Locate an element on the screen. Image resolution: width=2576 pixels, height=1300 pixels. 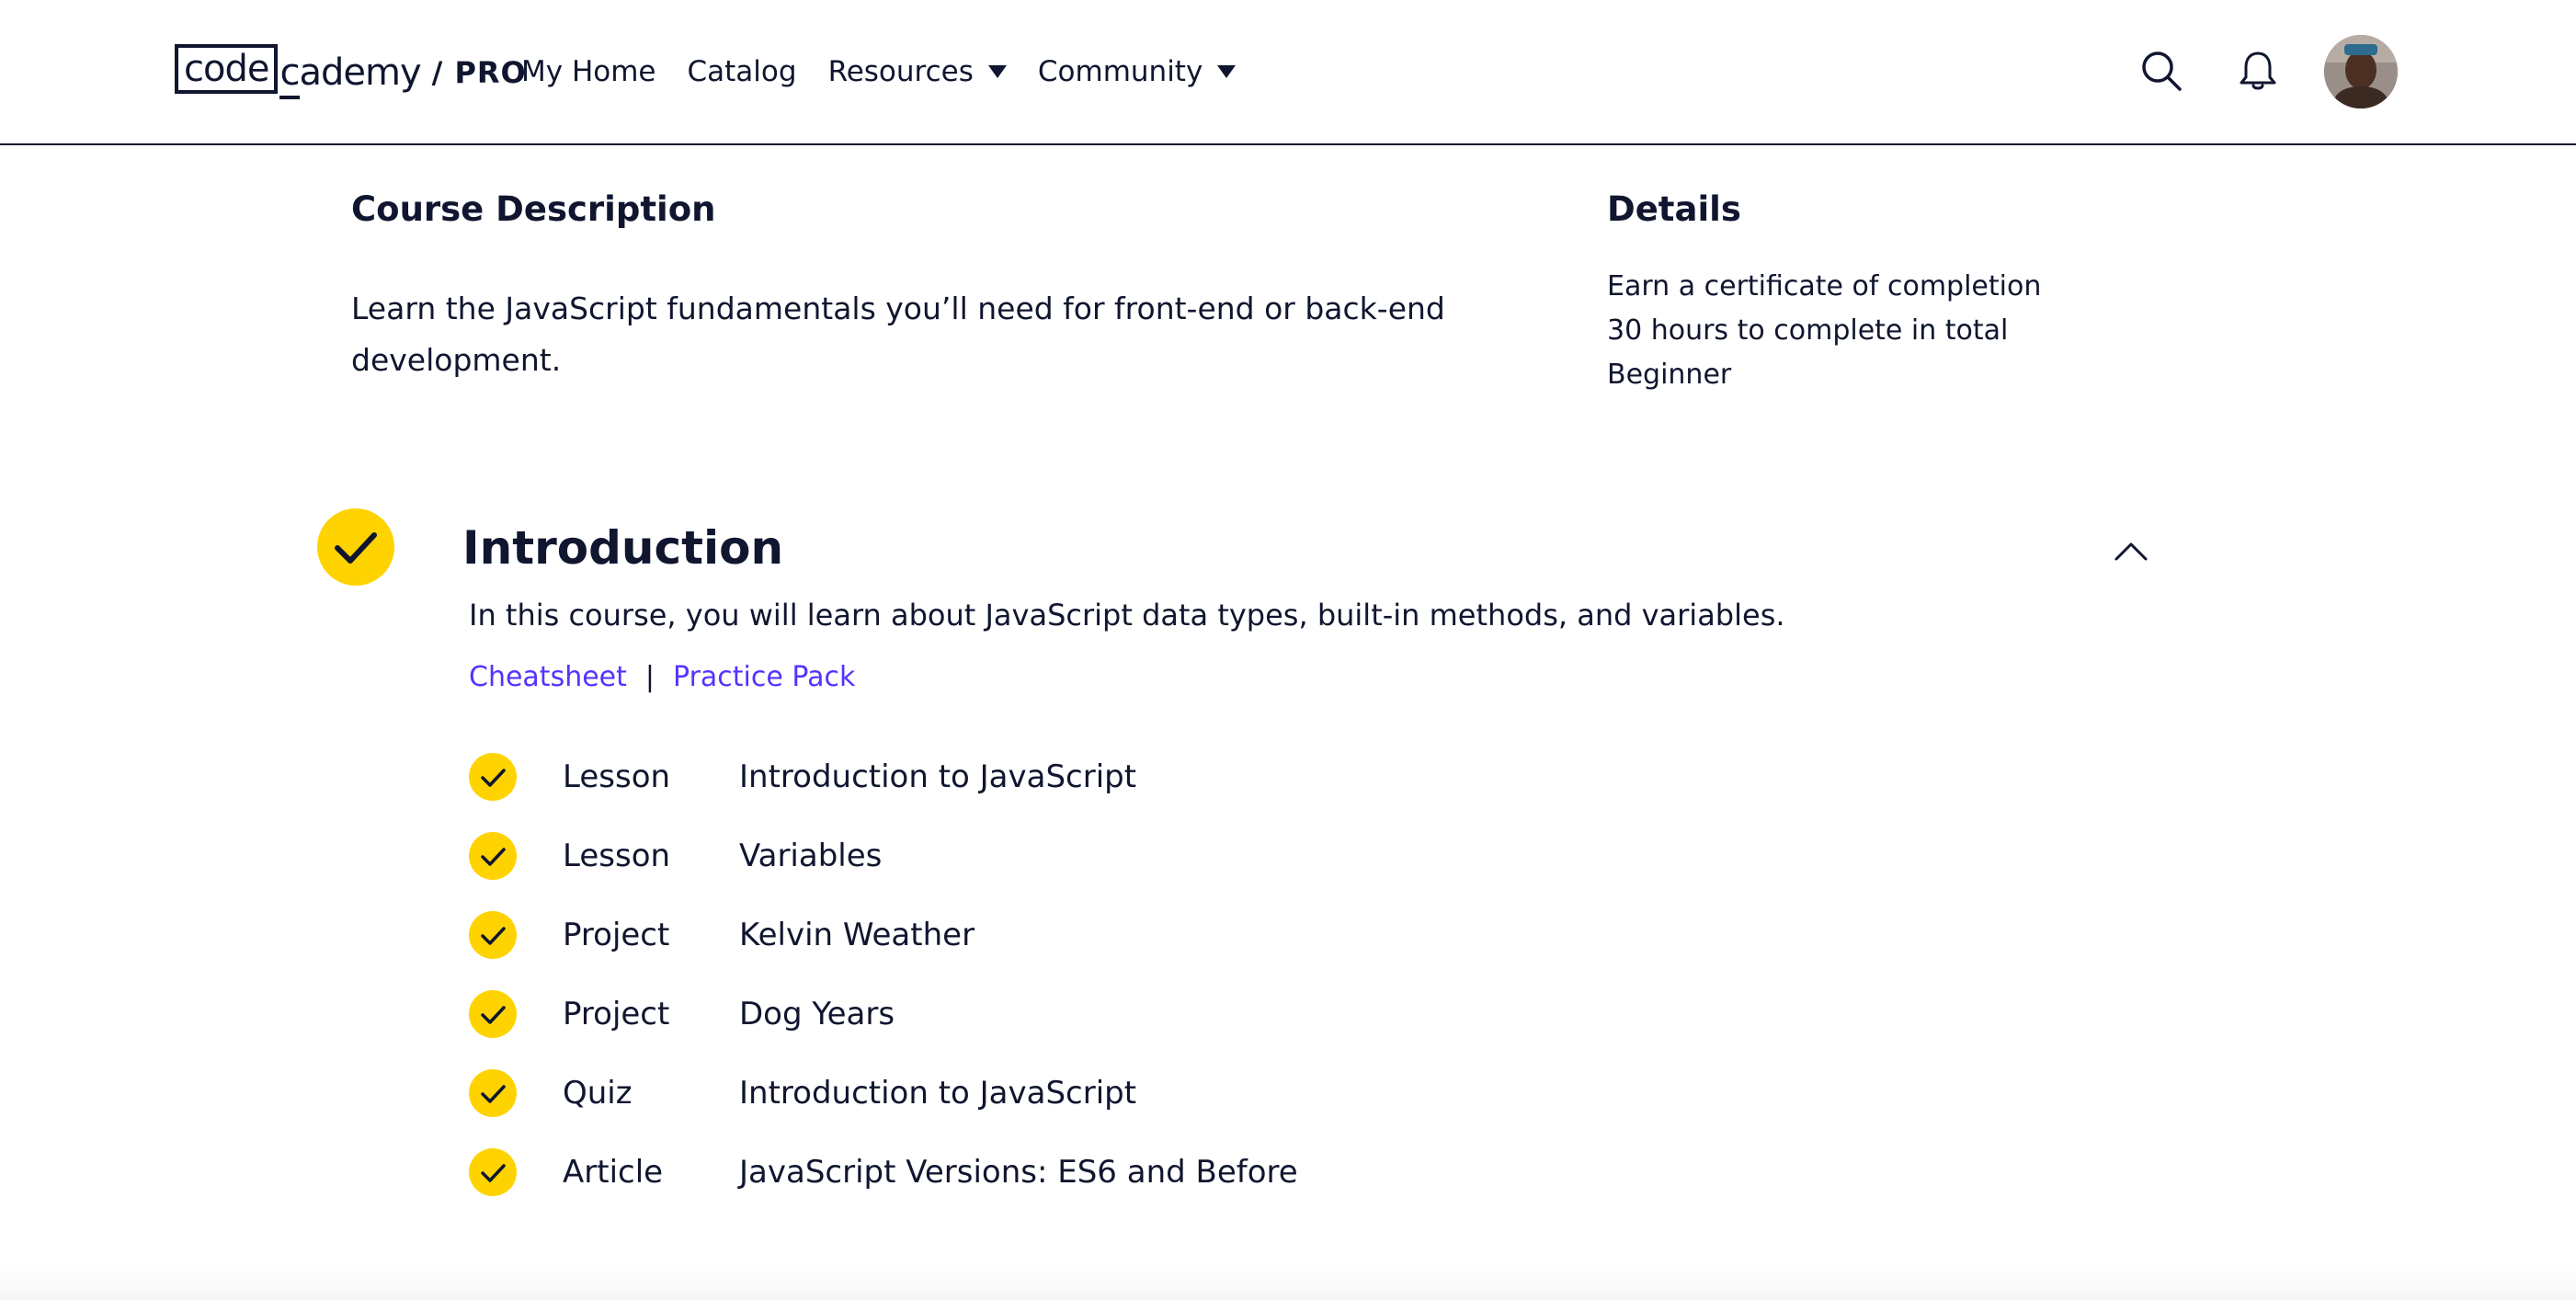
module-complete-check-icon is located at coordinates (355, 547).